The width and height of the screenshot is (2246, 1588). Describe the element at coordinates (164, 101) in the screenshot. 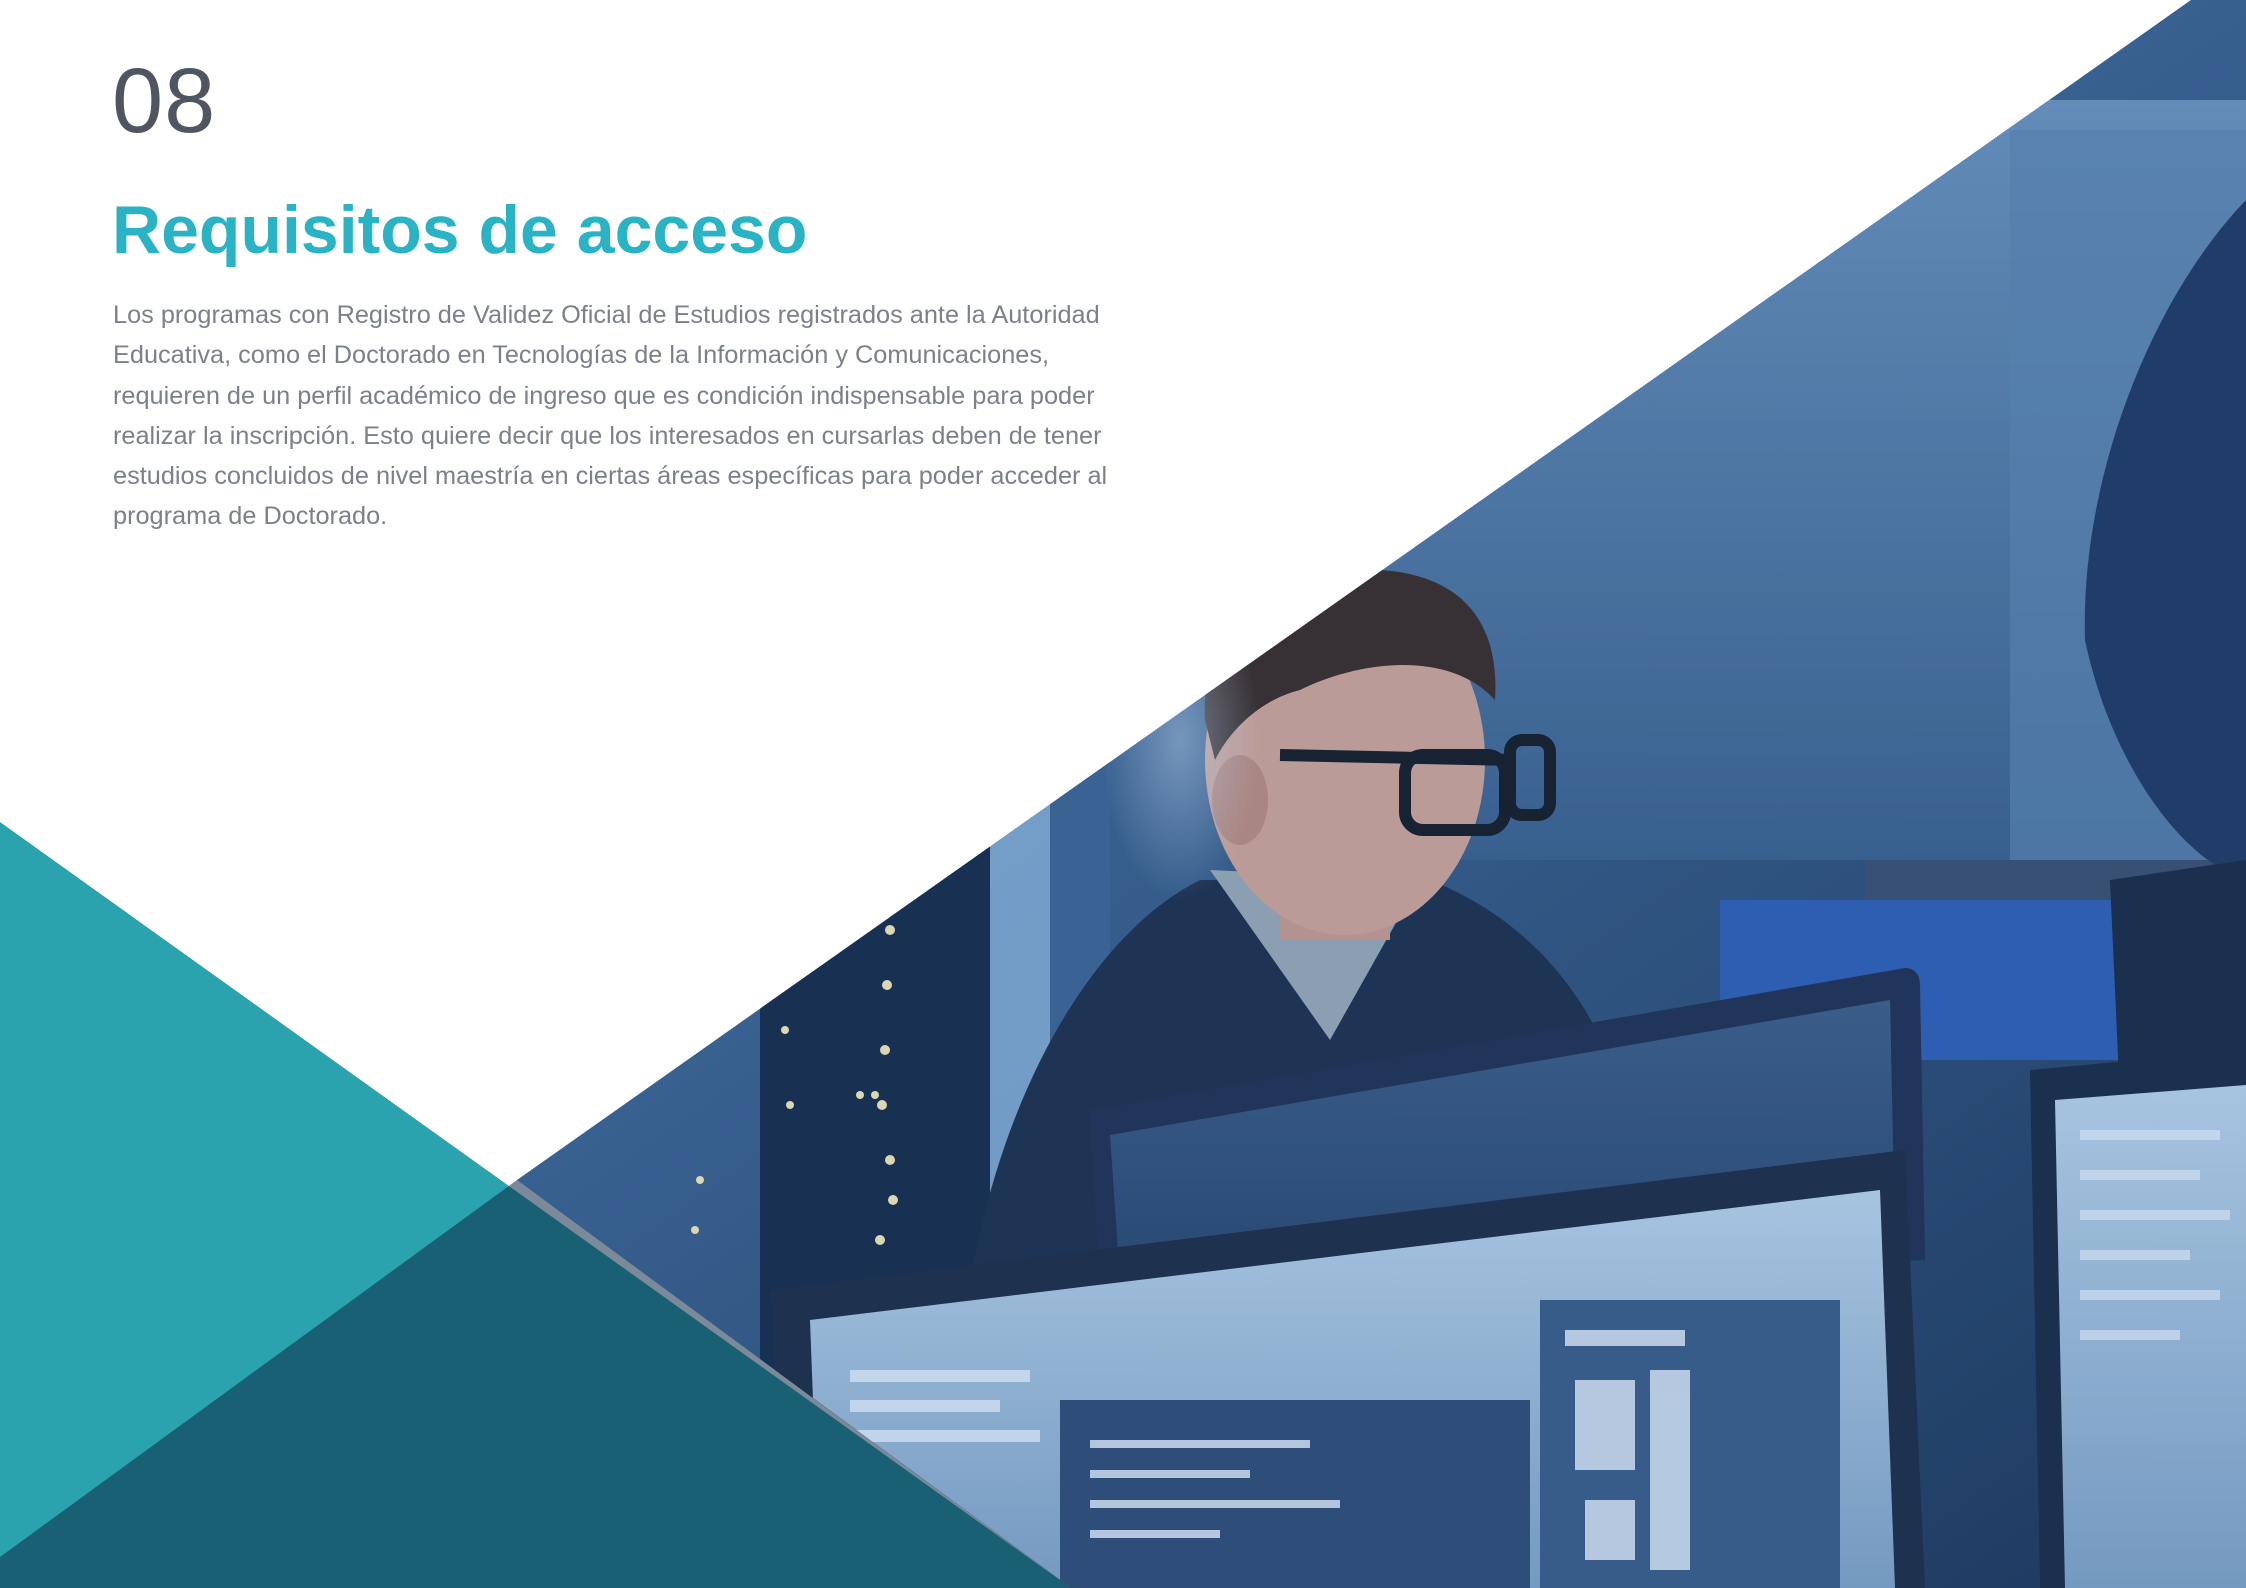

I see `section-number: 08` at that location.